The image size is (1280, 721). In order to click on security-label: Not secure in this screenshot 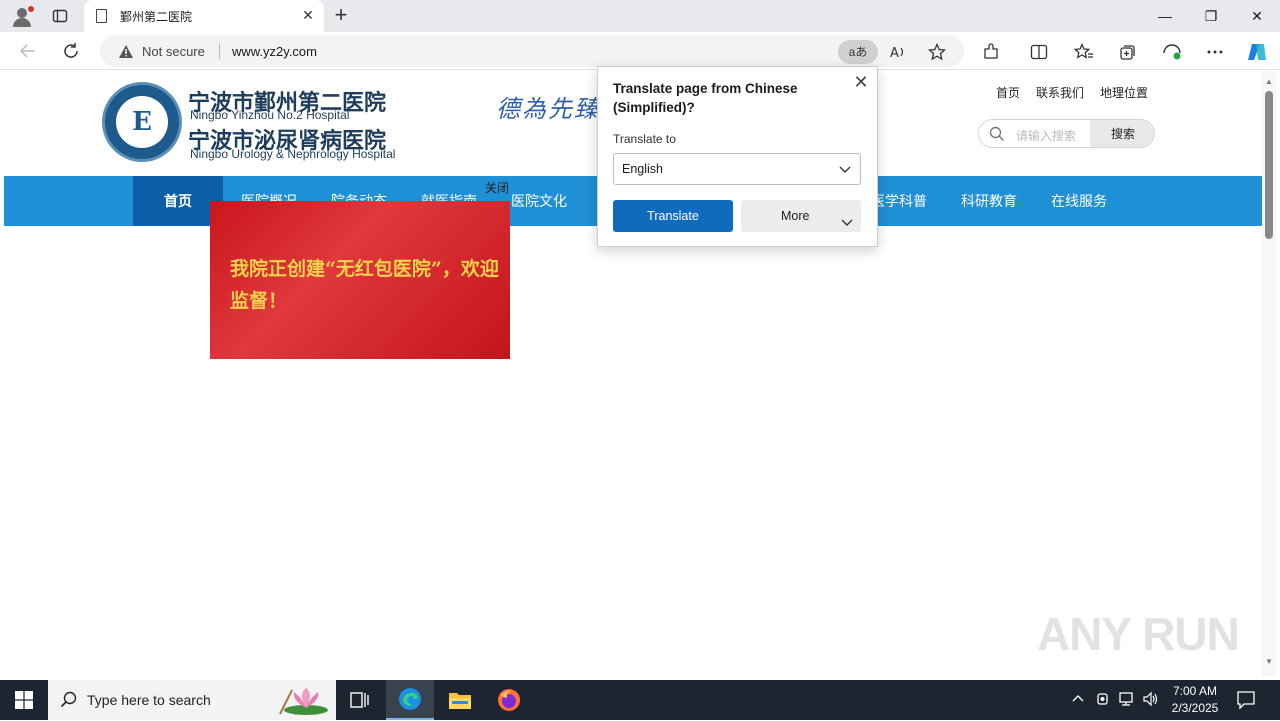, I will do `click(173, 51)`.